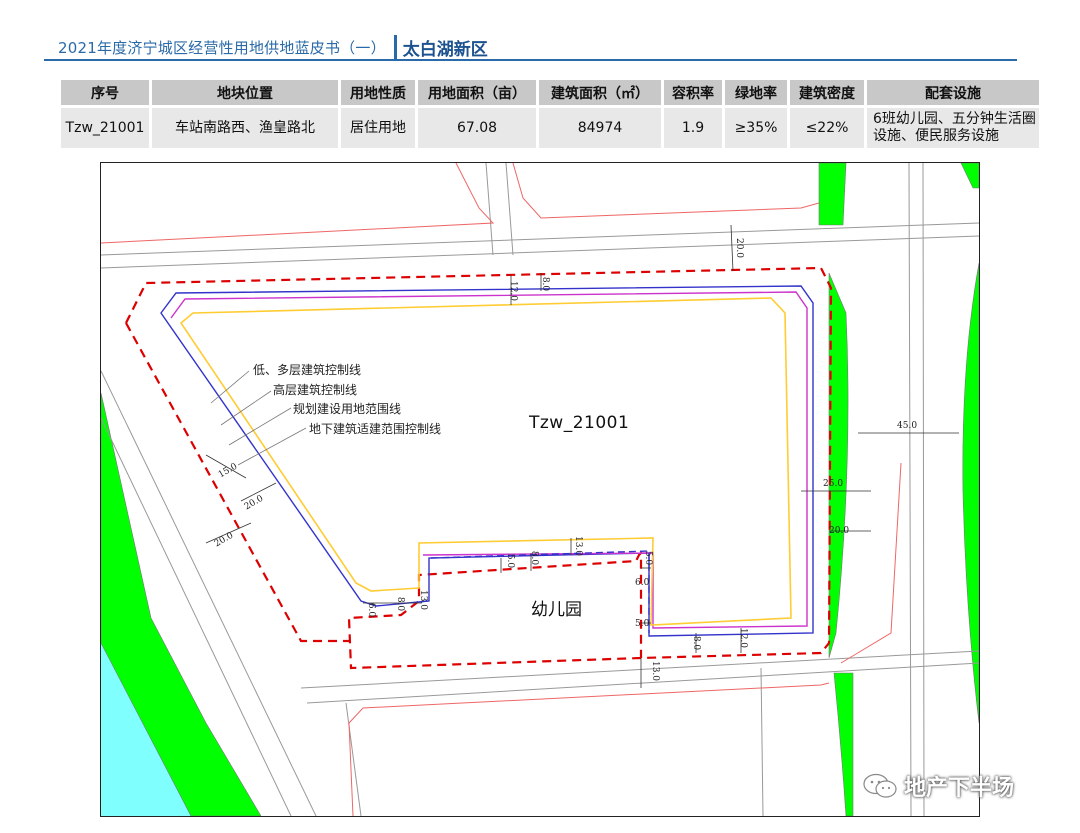  What do you see at coordinates (378, 128) in the screenshot?
I see `cell-land-use: 居住用地` at bounding box center [378, 128].